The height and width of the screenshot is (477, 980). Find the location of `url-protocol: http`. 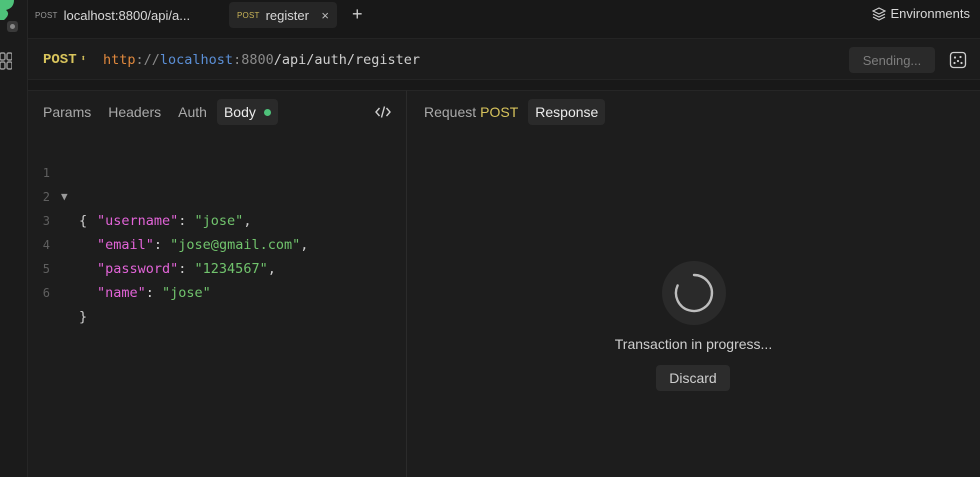

url-protocol: http is located at coordinates (119, 60).